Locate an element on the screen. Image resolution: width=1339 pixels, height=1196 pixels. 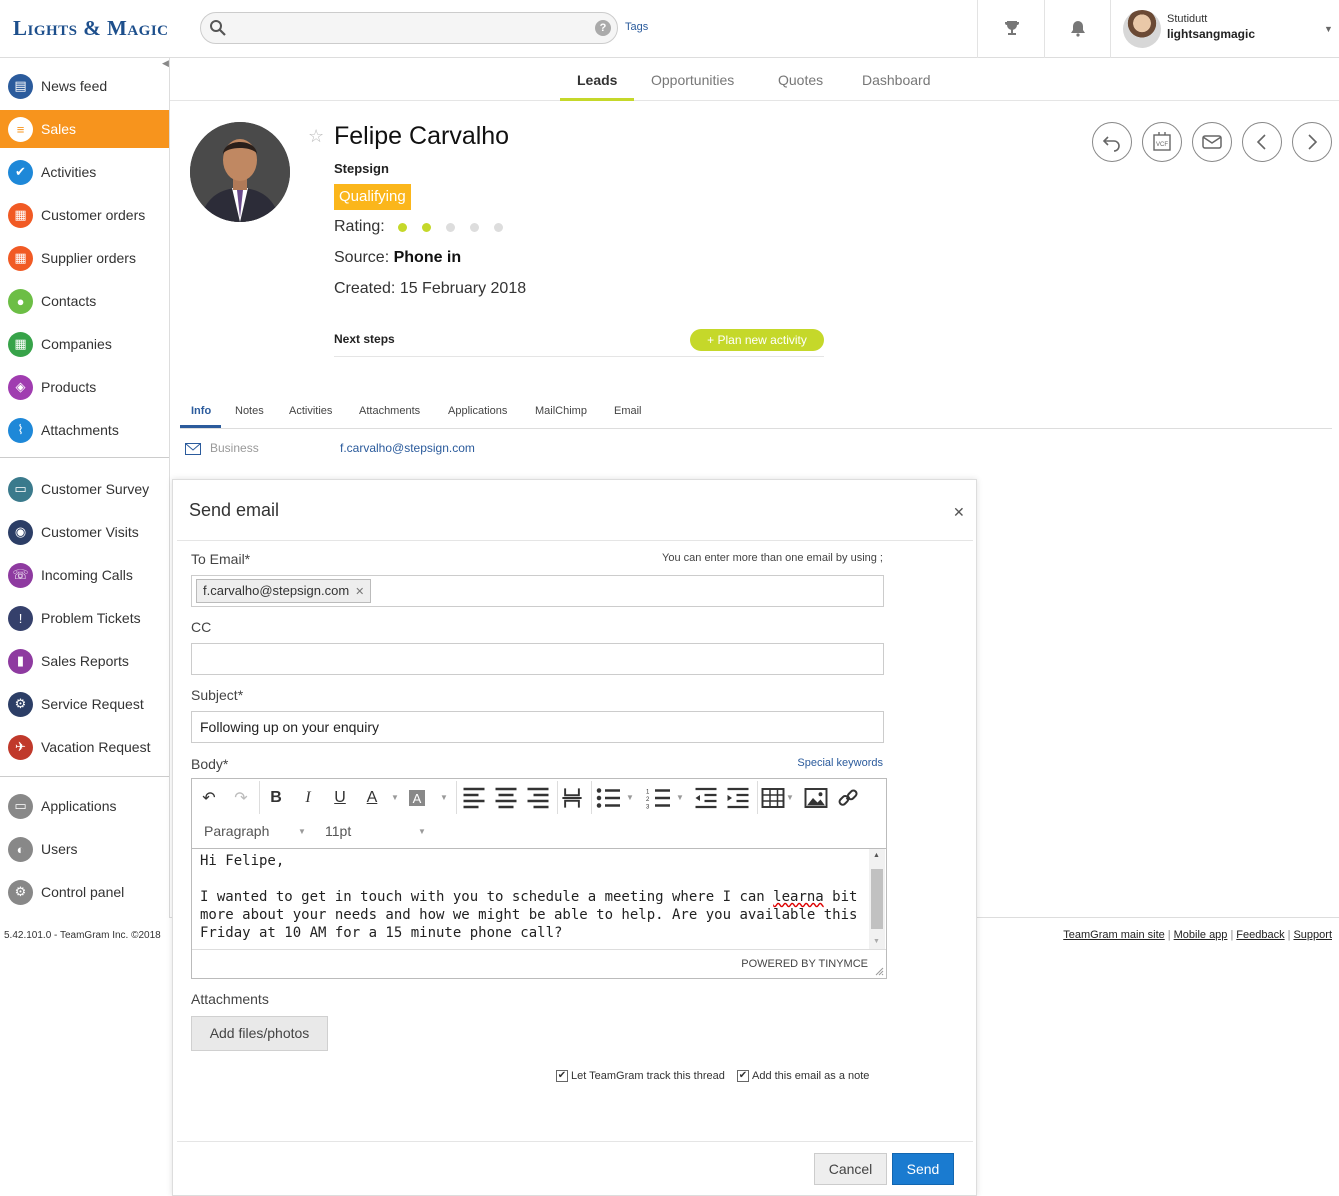
remove-chip-icon: ✕ is located at coordinates (359, 592).